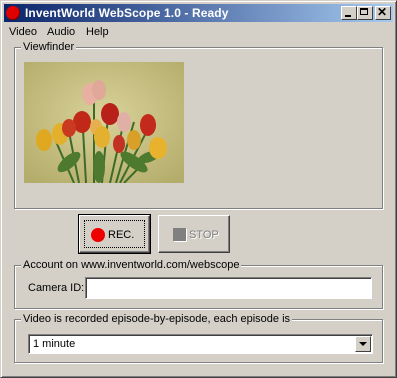  Describe the element at coordinates (349, 13) in the screenshot. I see `minimize-button` at that location.